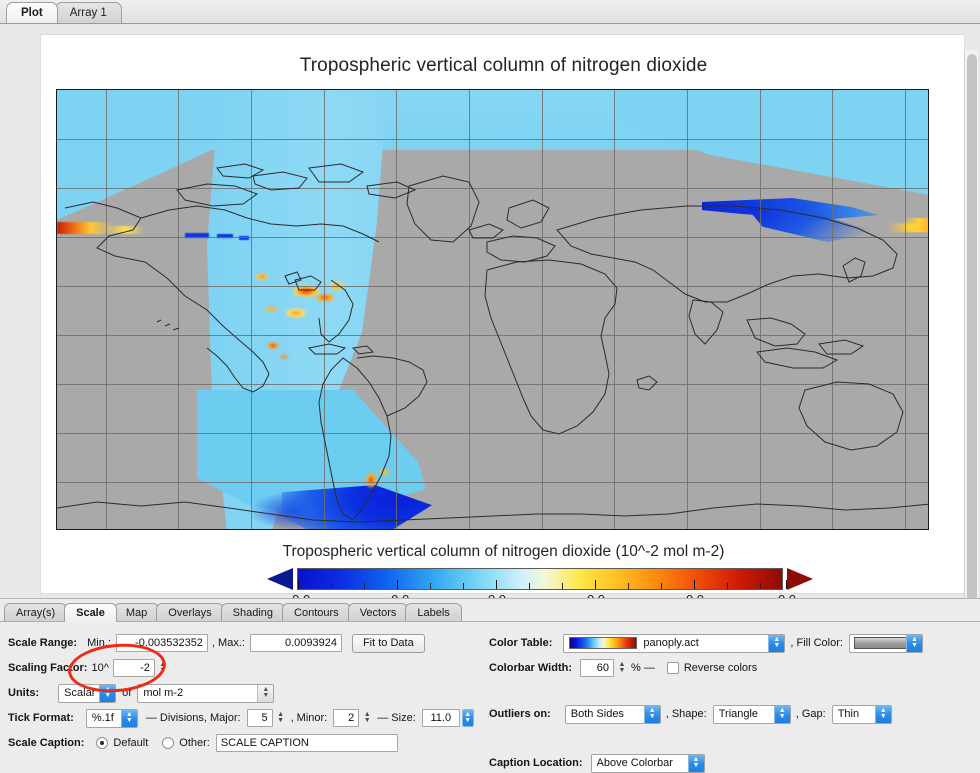 Image resolution: width=980 pixels, height=773 pixels. What do you see at coordinates (643, 668) in the screenshot?
I see `colorbar-width-percent-label: % —` at bounding box center [643, 668].